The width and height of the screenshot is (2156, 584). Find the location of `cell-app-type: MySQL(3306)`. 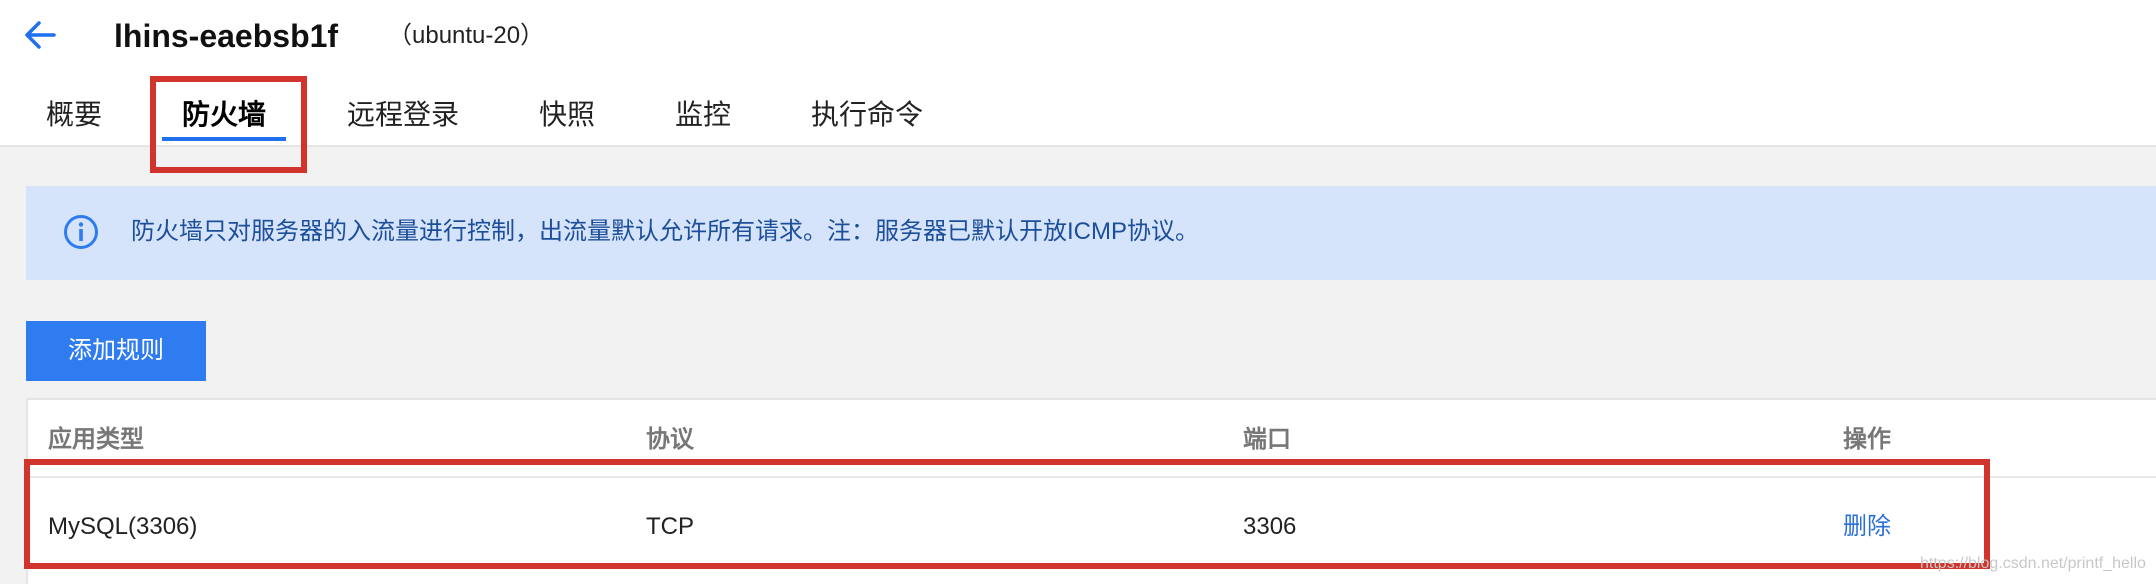

cell-app-type: MySQL(3306) is located at coordinates (123, 526).